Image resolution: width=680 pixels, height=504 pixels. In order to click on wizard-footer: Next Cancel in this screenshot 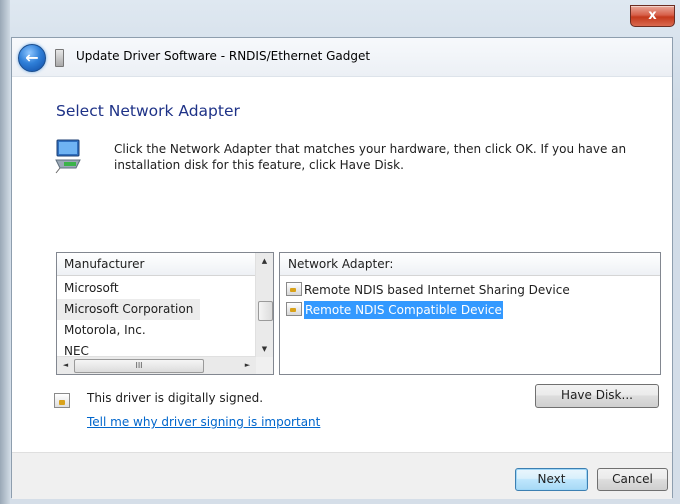, I will do `click(342, 475)`.